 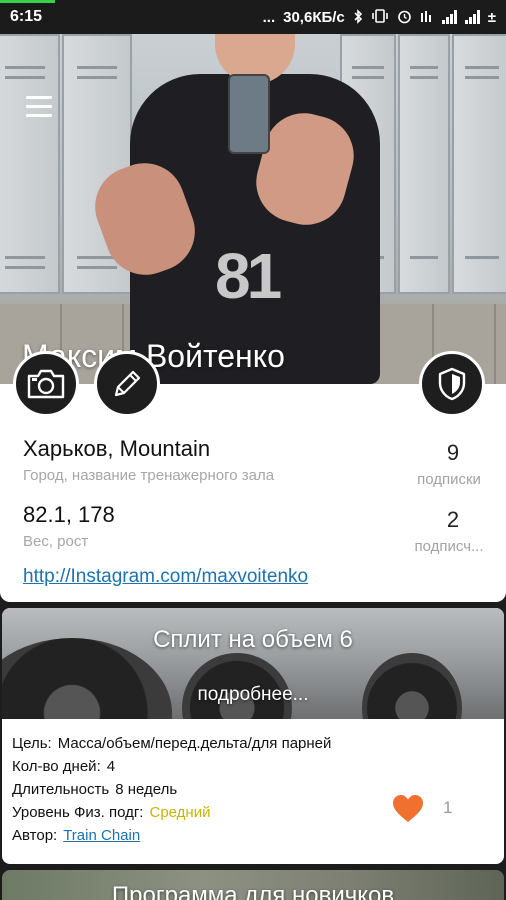 I want to click on camera-button, so click(x=46, y=384).